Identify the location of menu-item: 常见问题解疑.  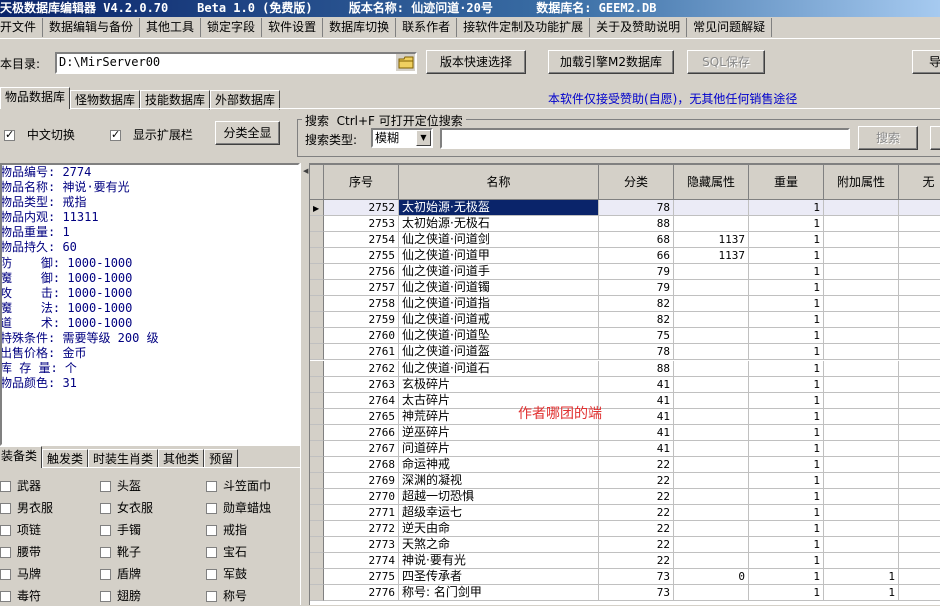
(730, 27).